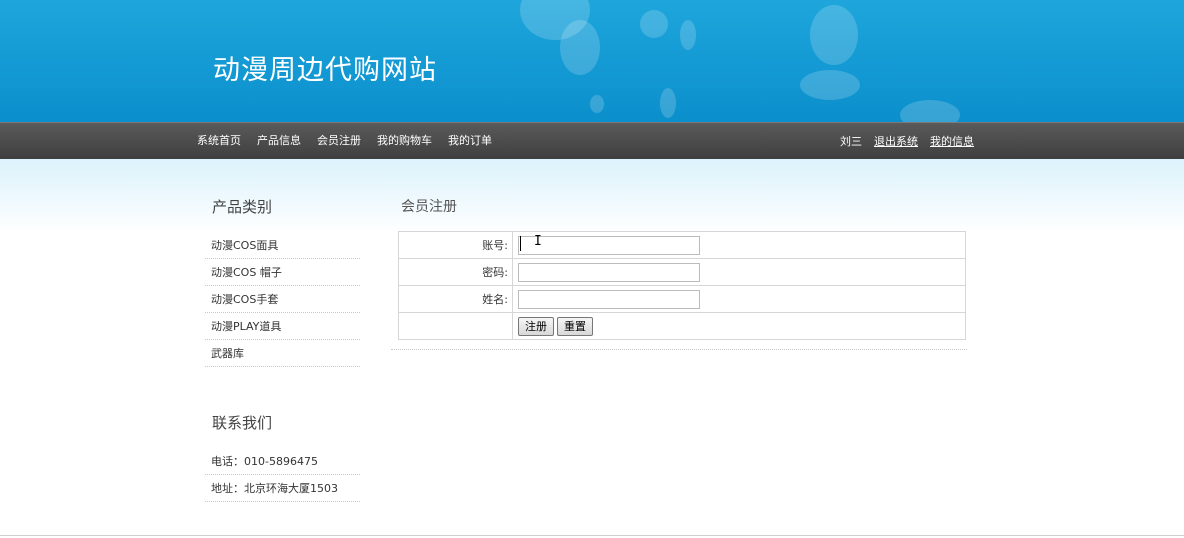 The image size is (1184, 538). What do you see at coordinates (291, 488) in the screenshot?
I see `contact-address-value: 北京环海大厦1503` at bounding box center [291, 488].